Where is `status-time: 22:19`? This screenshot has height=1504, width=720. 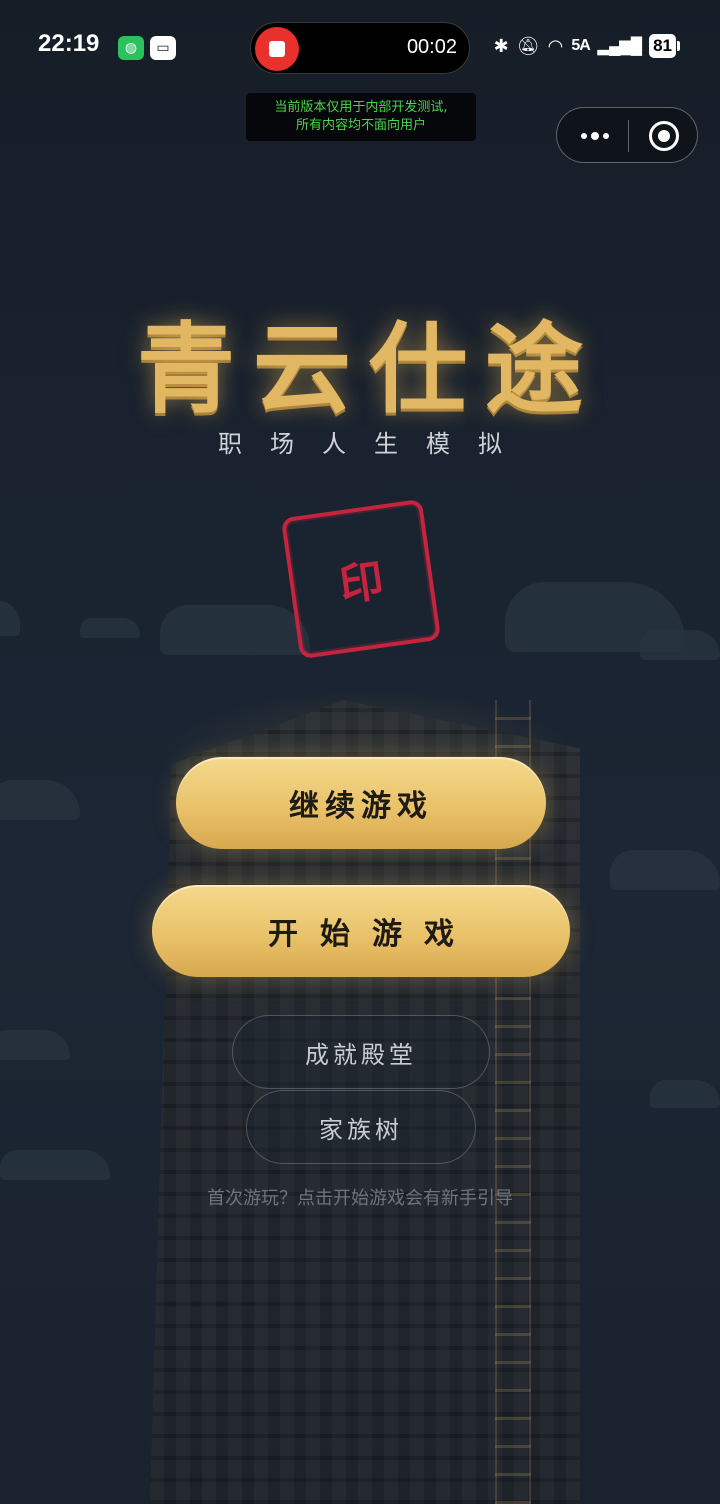
status-time: 22:19 is located at coordinates (69, 43).